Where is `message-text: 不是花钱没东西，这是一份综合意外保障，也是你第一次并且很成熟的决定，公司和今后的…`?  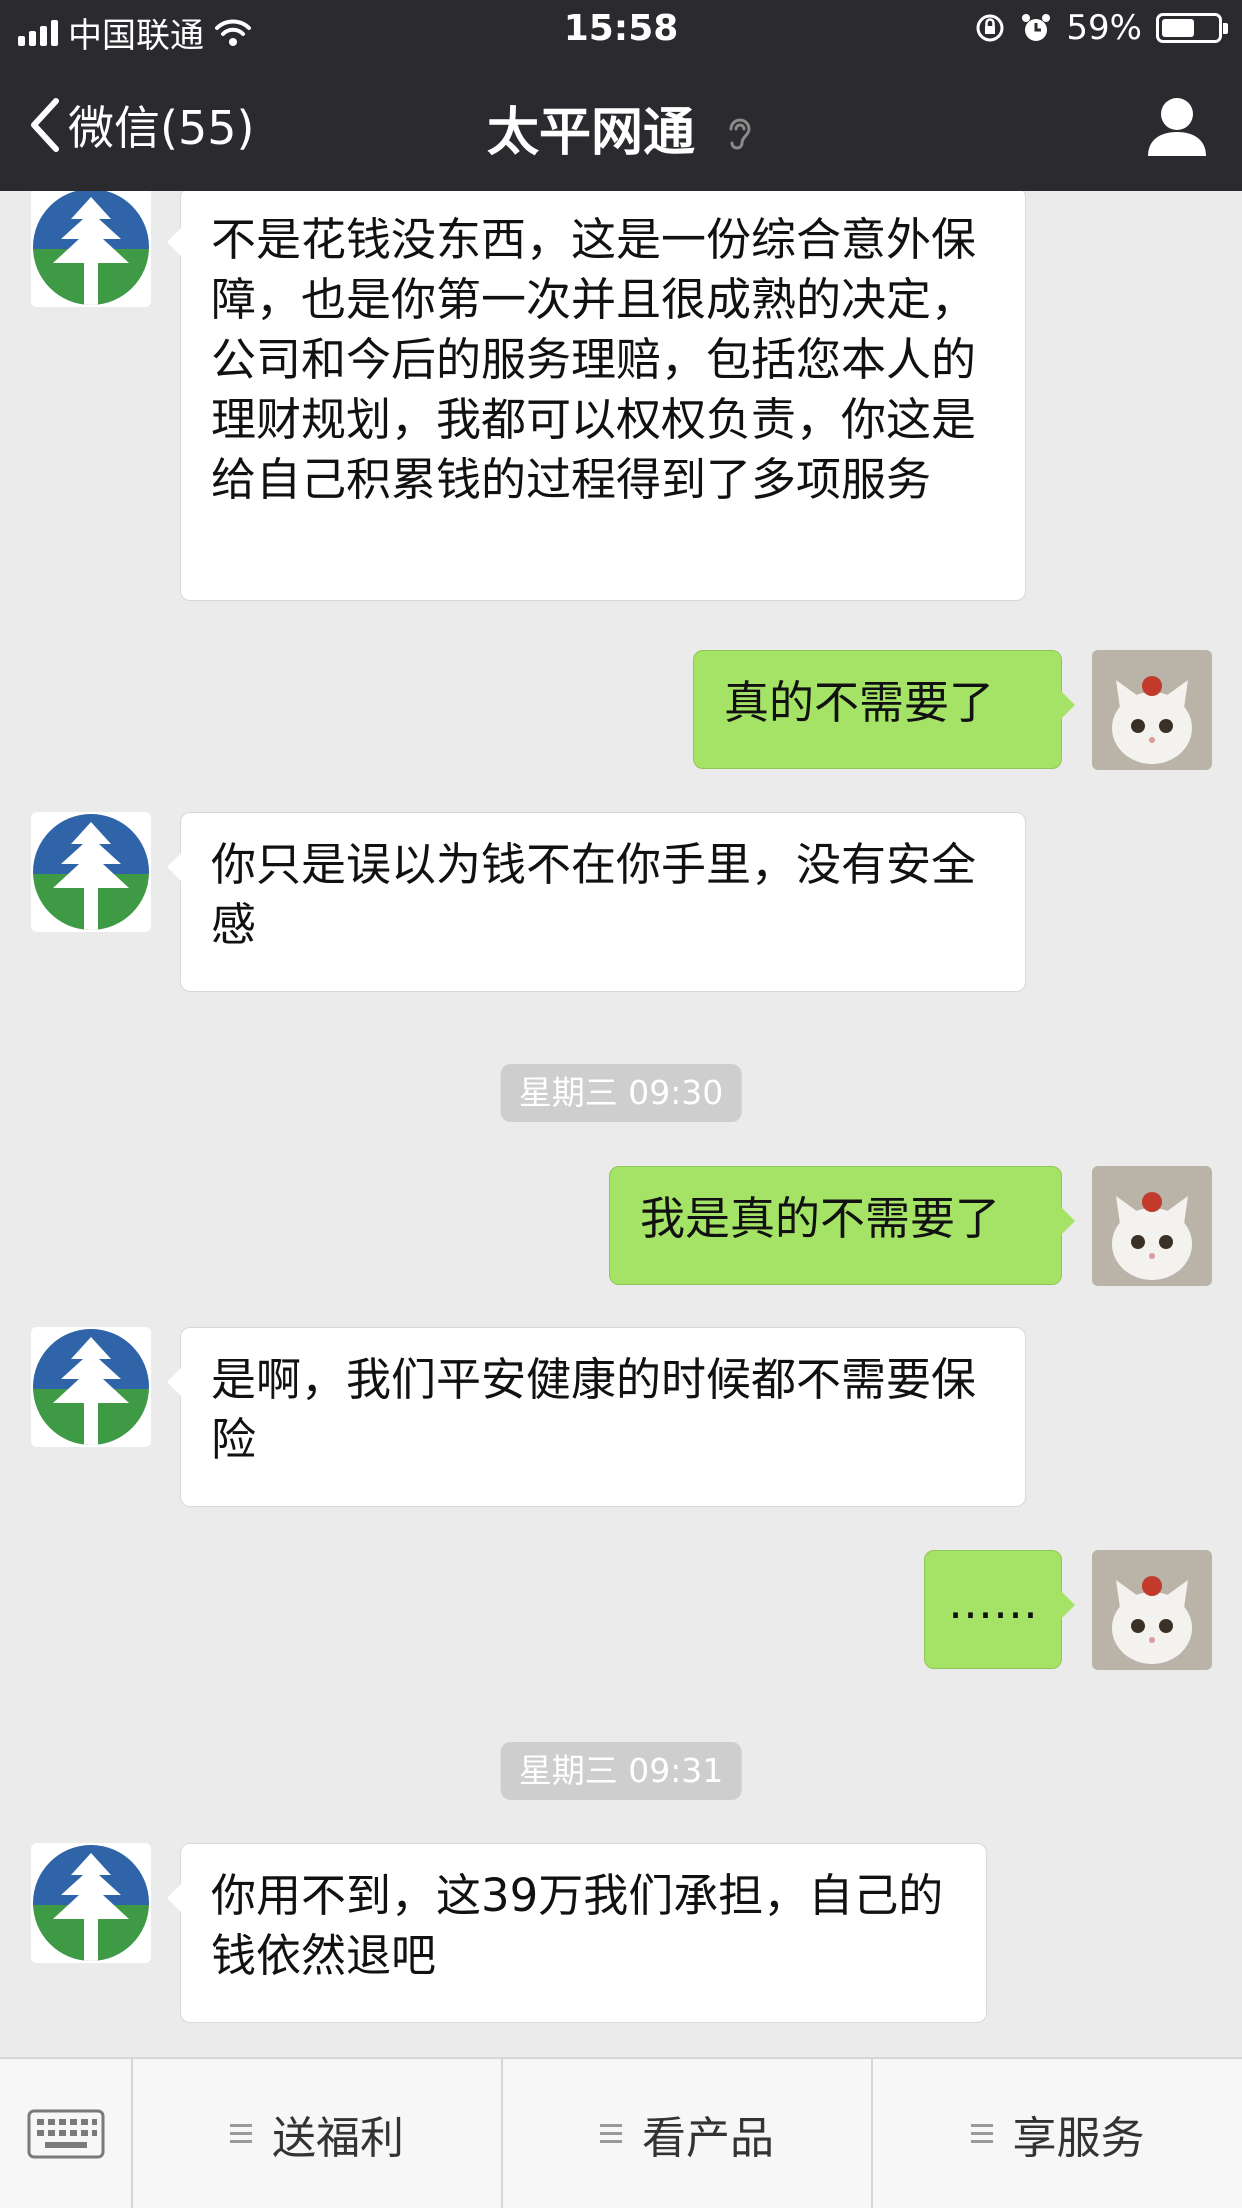
message-text: 不是花钱没东西，这是一份综合意外保障，也是你第一次并且很成熟的决定，公司和今后的… is located at coordinates (594, 359).